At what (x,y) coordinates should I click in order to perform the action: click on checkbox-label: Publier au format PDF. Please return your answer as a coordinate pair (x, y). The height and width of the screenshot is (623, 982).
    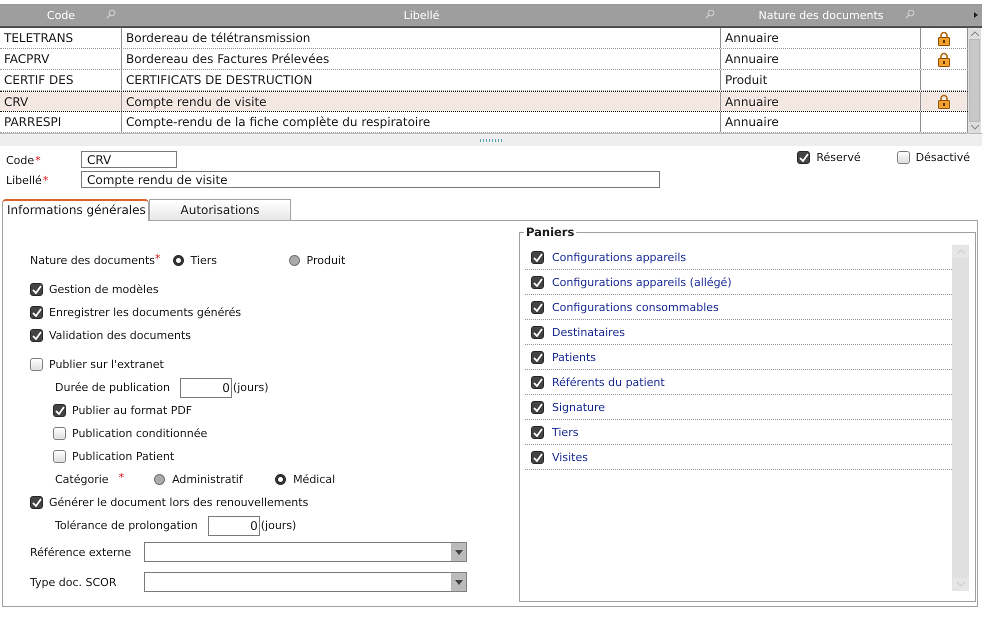
    Looking at the image, I should click on (132, 410).